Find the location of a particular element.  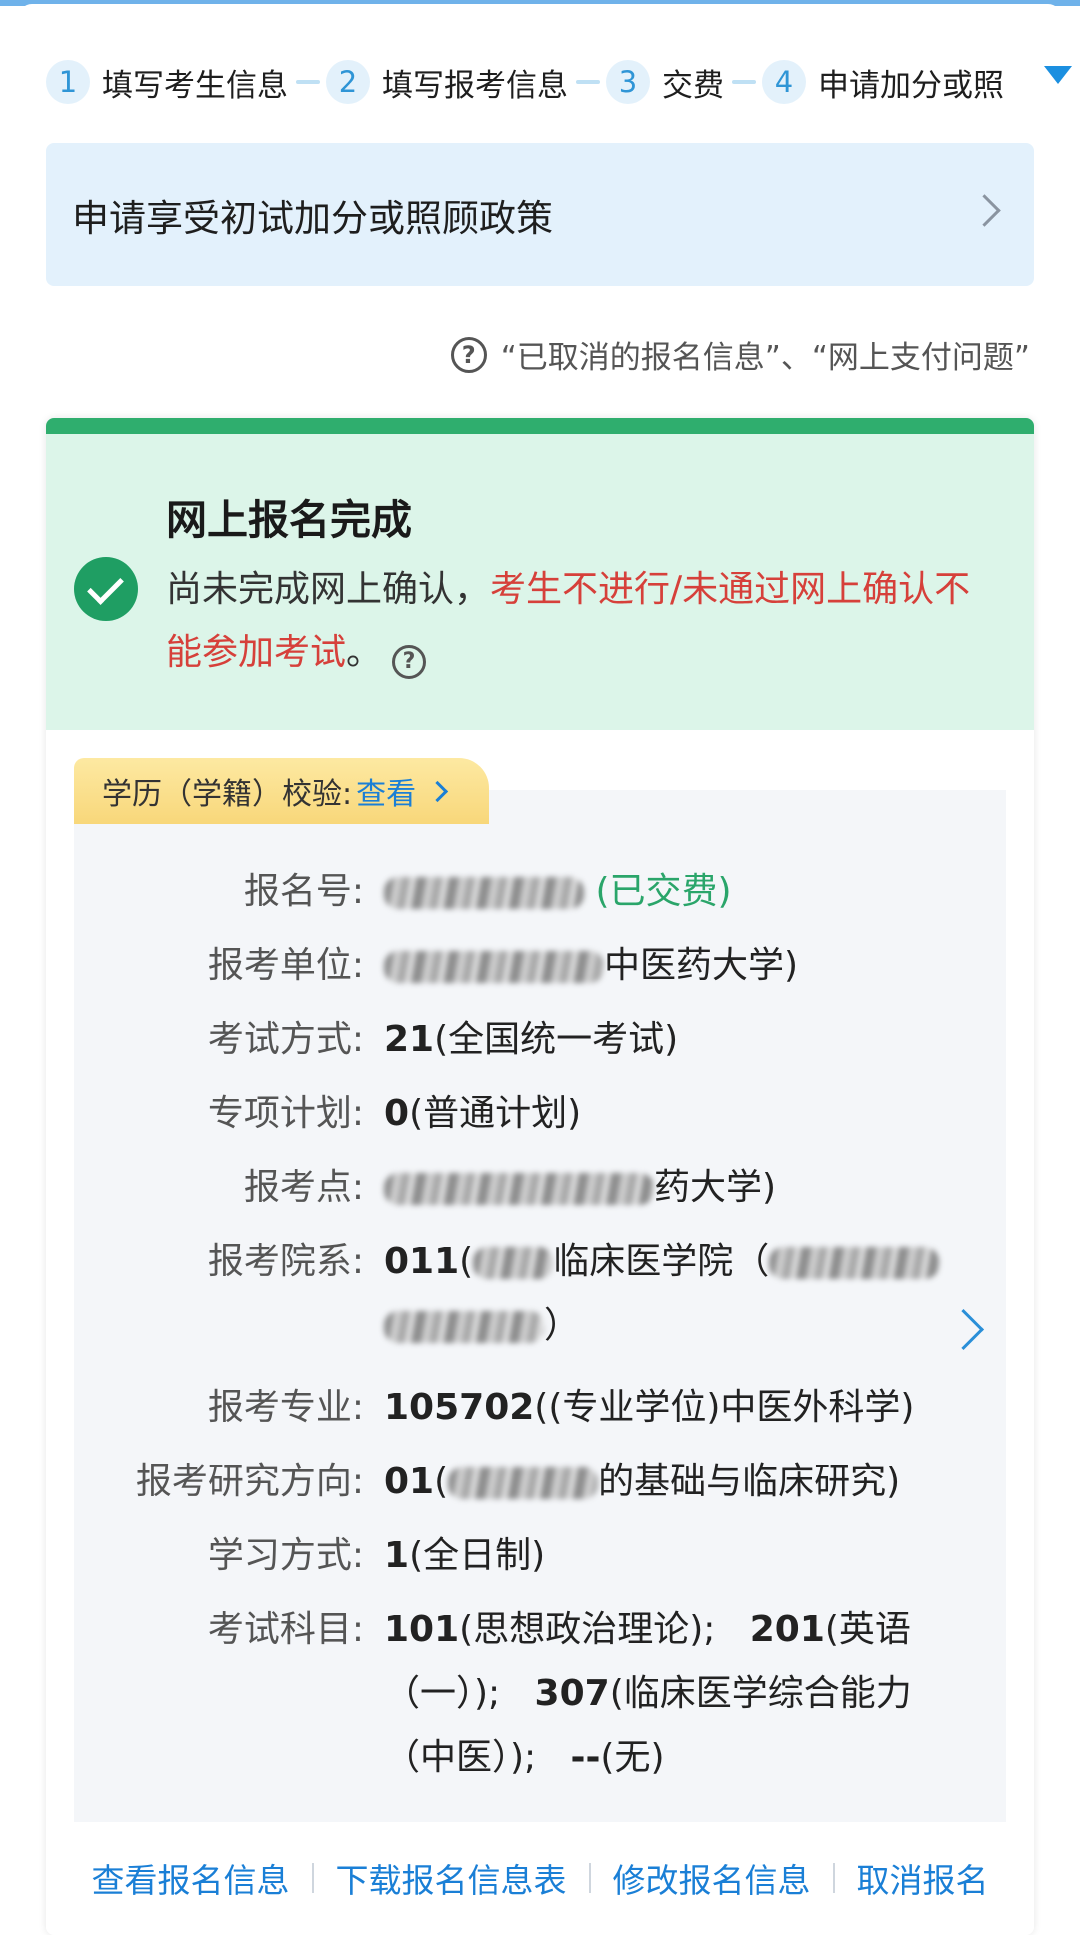

row-special-plan: 专项计划: 0(普通计划) is located at coordinates (540, 1114).